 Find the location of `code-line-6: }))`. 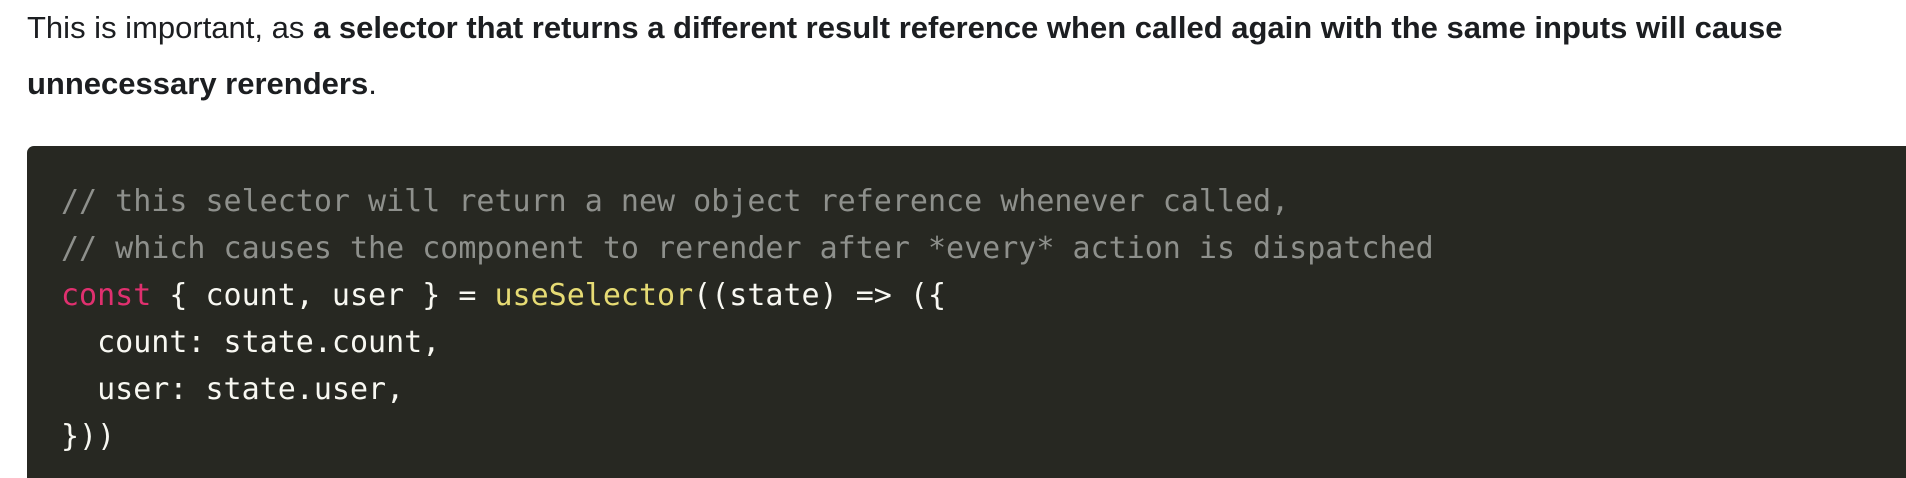

code-line-6: })) is located at coordinates (88, 436).